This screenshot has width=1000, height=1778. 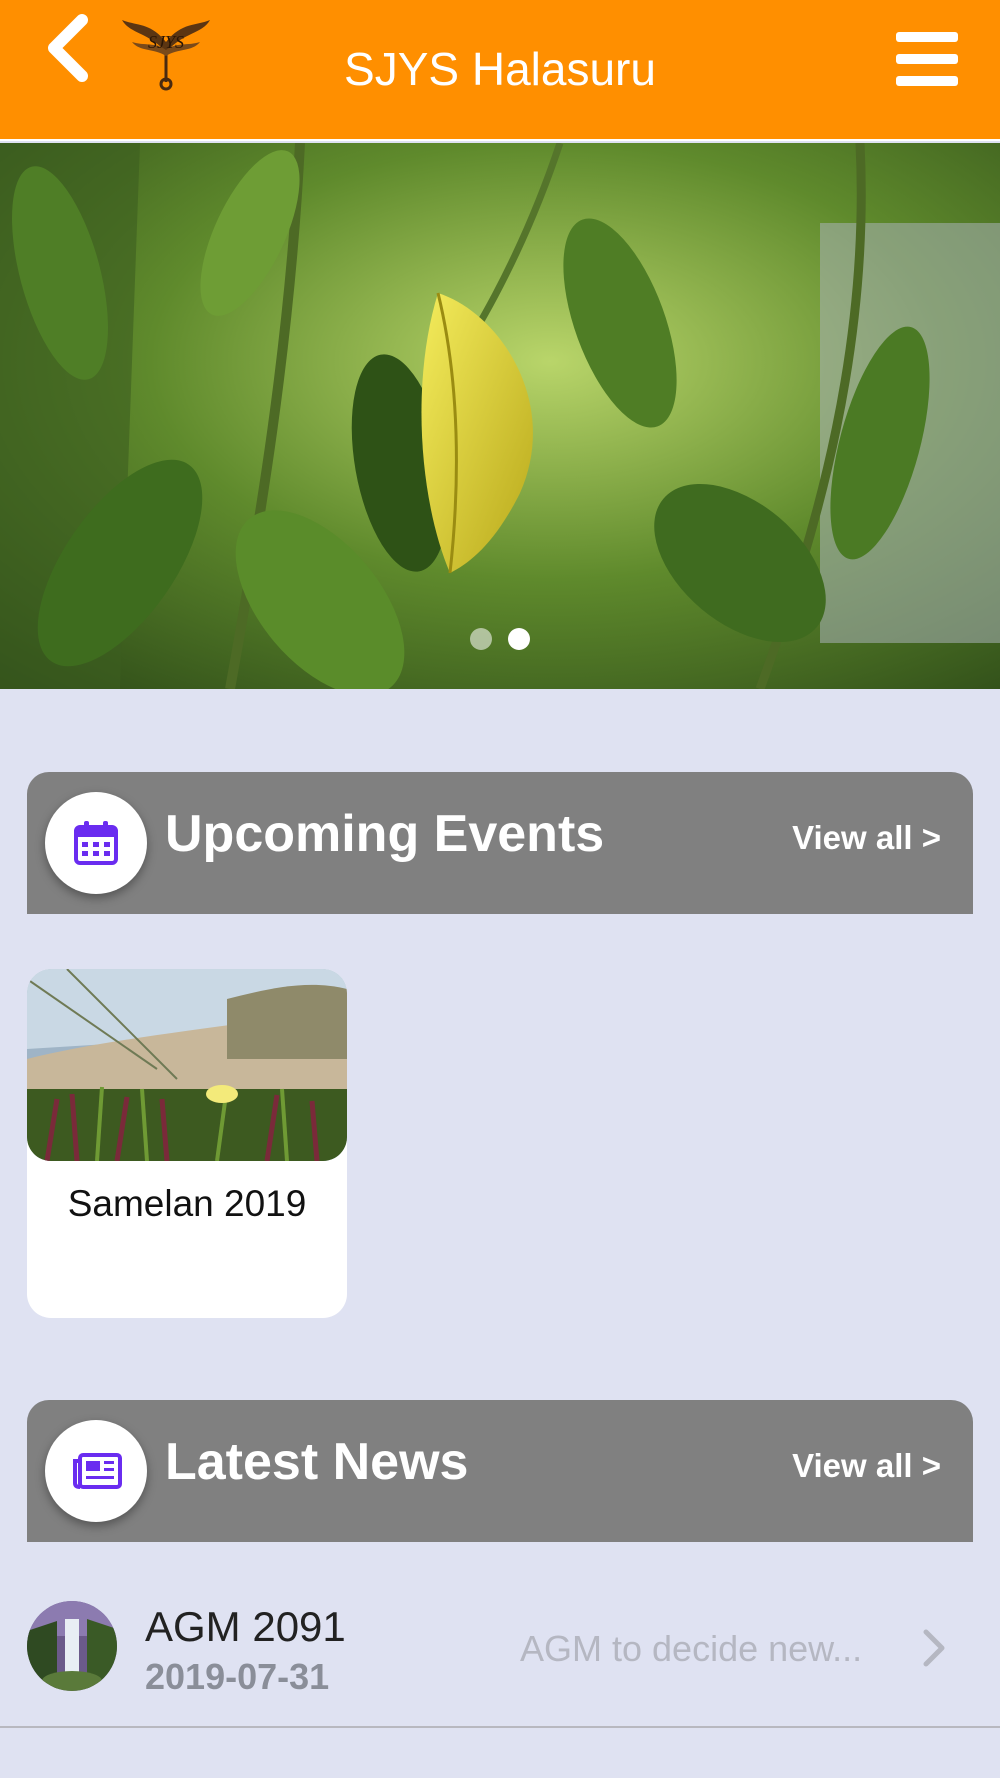 What do you see at coordinates (72, 1646) in the screenshot?
I see `news-thumbnail` at bounding box center [72, 1646].